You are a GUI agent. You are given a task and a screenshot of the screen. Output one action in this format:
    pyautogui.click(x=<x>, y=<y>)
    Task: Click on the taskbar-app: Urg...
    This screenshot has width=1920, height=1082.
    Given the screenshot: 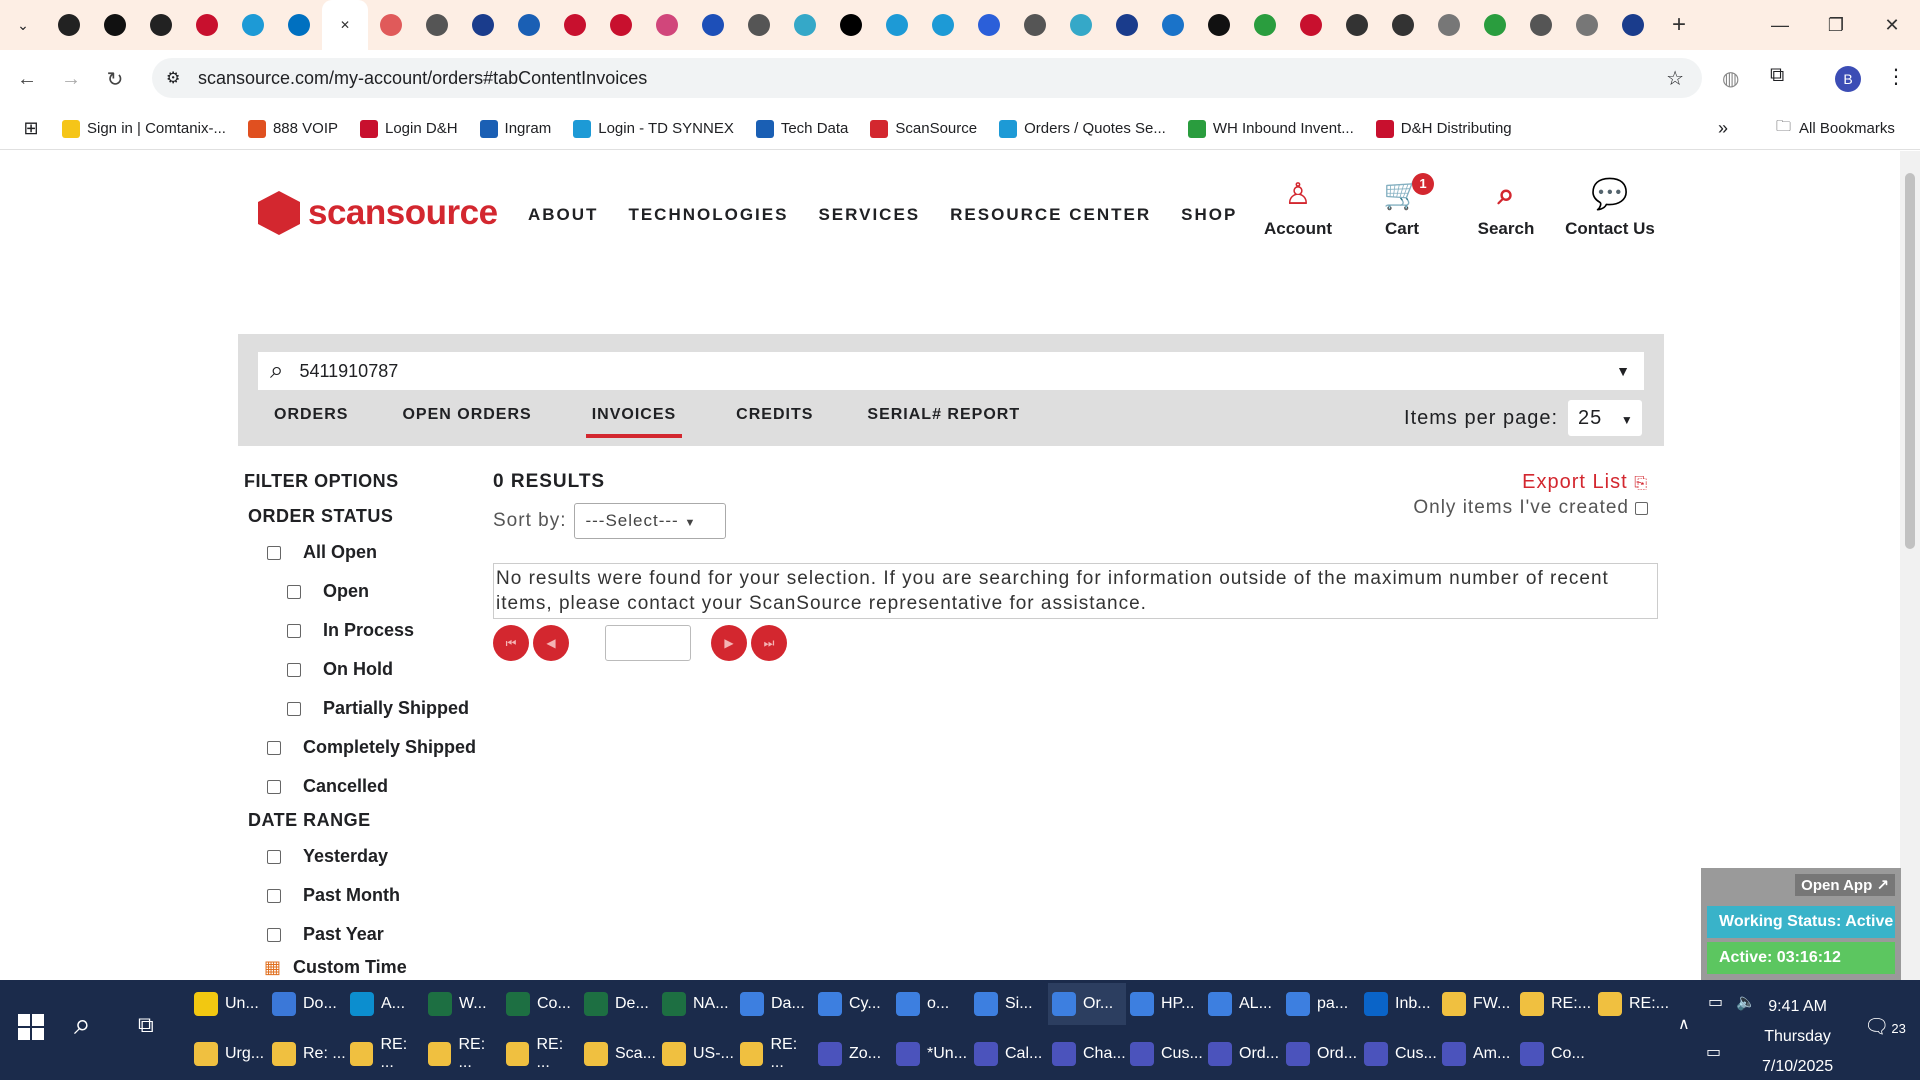 What is the action you would take?
    pyautogui.click(x=229, y=1054)
    